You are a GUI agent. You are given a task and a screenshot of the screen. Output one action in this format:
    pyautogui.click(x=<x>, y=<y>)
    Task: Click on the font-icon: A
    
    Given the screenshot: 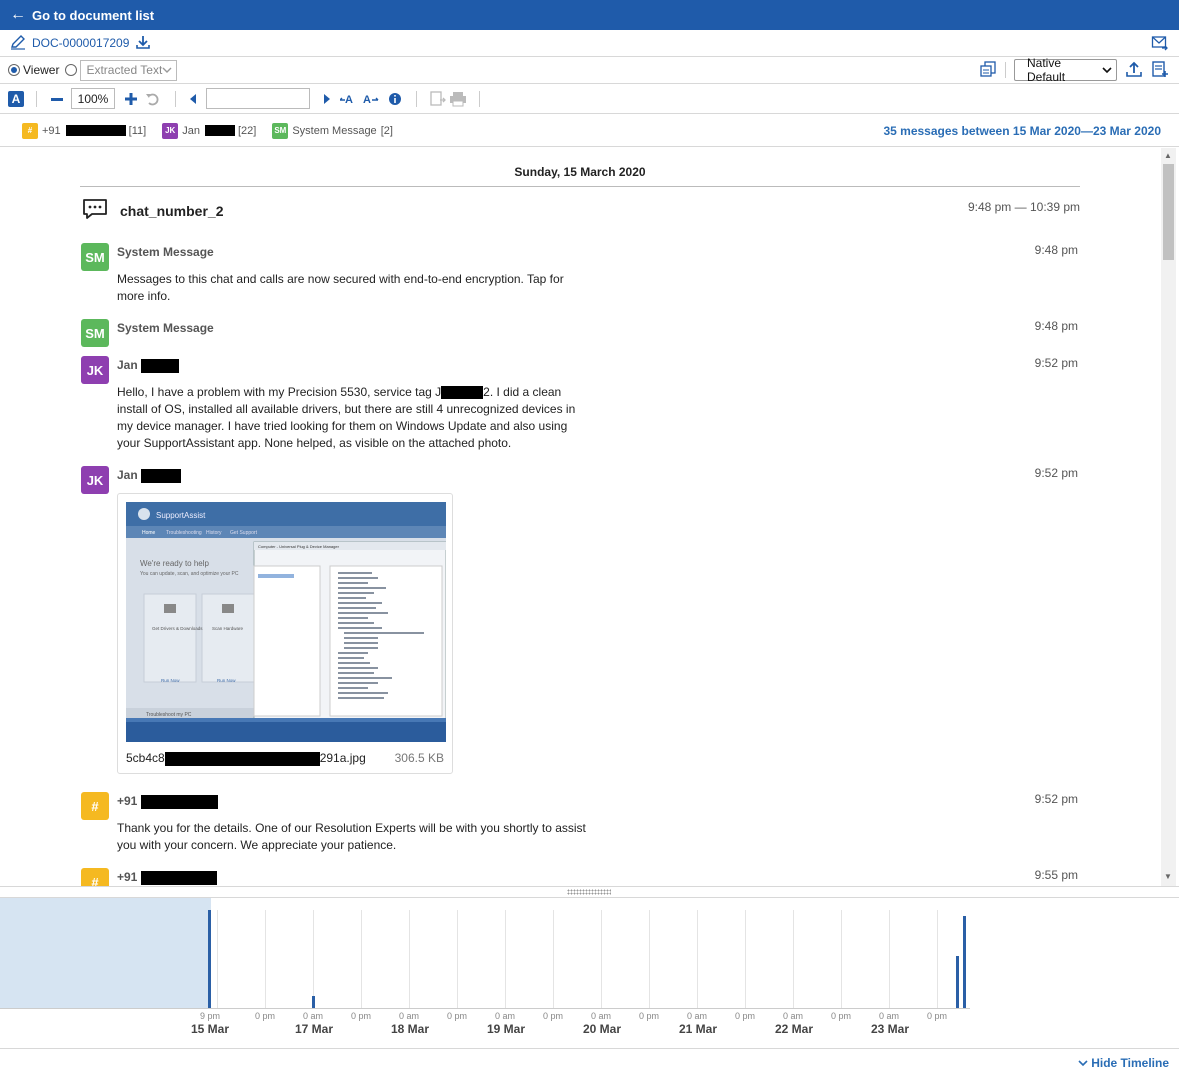 What is the action you would take?
    pyautogui.click(x=16, y=98)
    